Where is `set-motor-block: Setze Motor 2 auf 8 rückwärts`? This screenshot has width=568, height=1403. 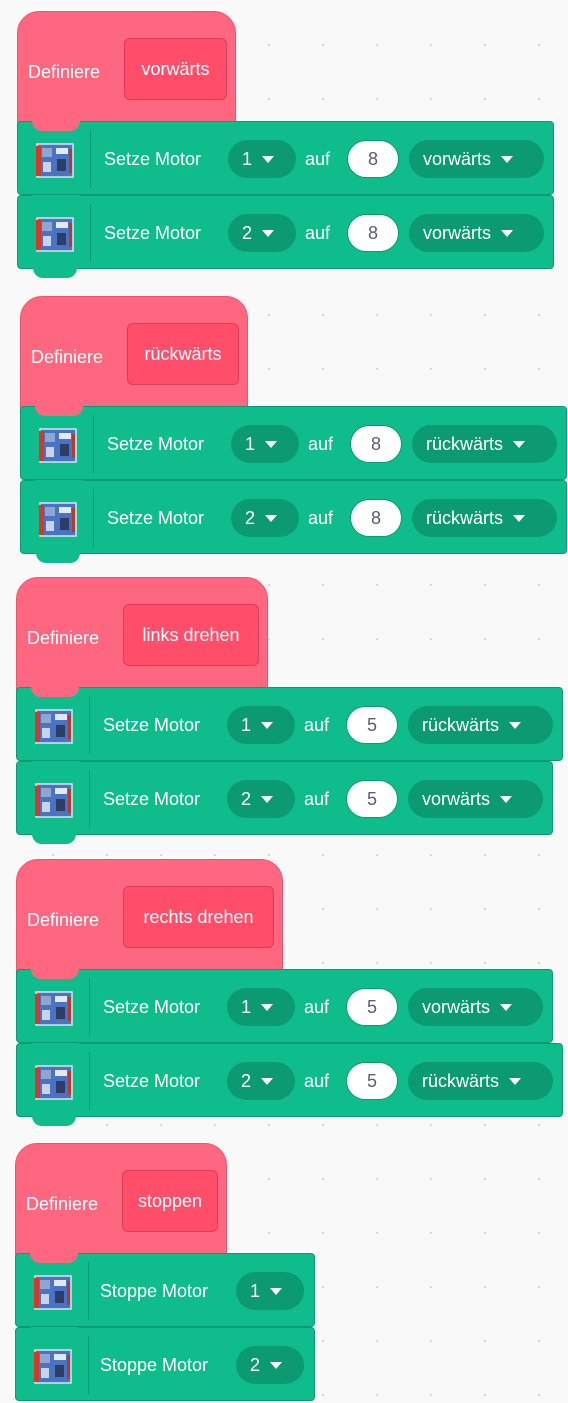 set-motor-block: Setze Motor 2 auf 8 rückwärts is located at coordinates (293, 521).